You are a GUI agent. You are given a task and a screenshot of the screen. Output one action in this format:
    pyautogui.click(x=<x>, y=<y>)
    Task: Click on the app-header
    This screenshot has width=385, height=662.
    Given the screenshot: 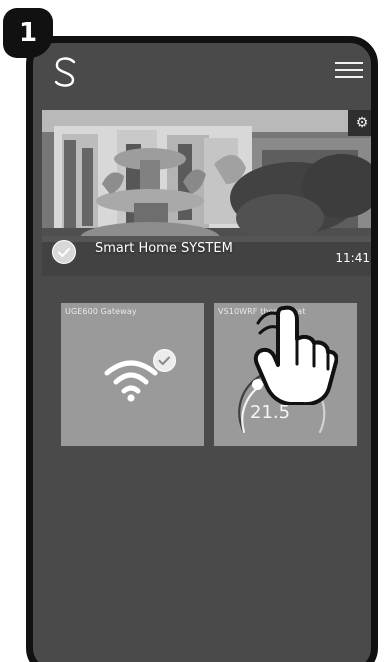 What is the action you would take?
    pyautogui.click(x=202, y=73)
    